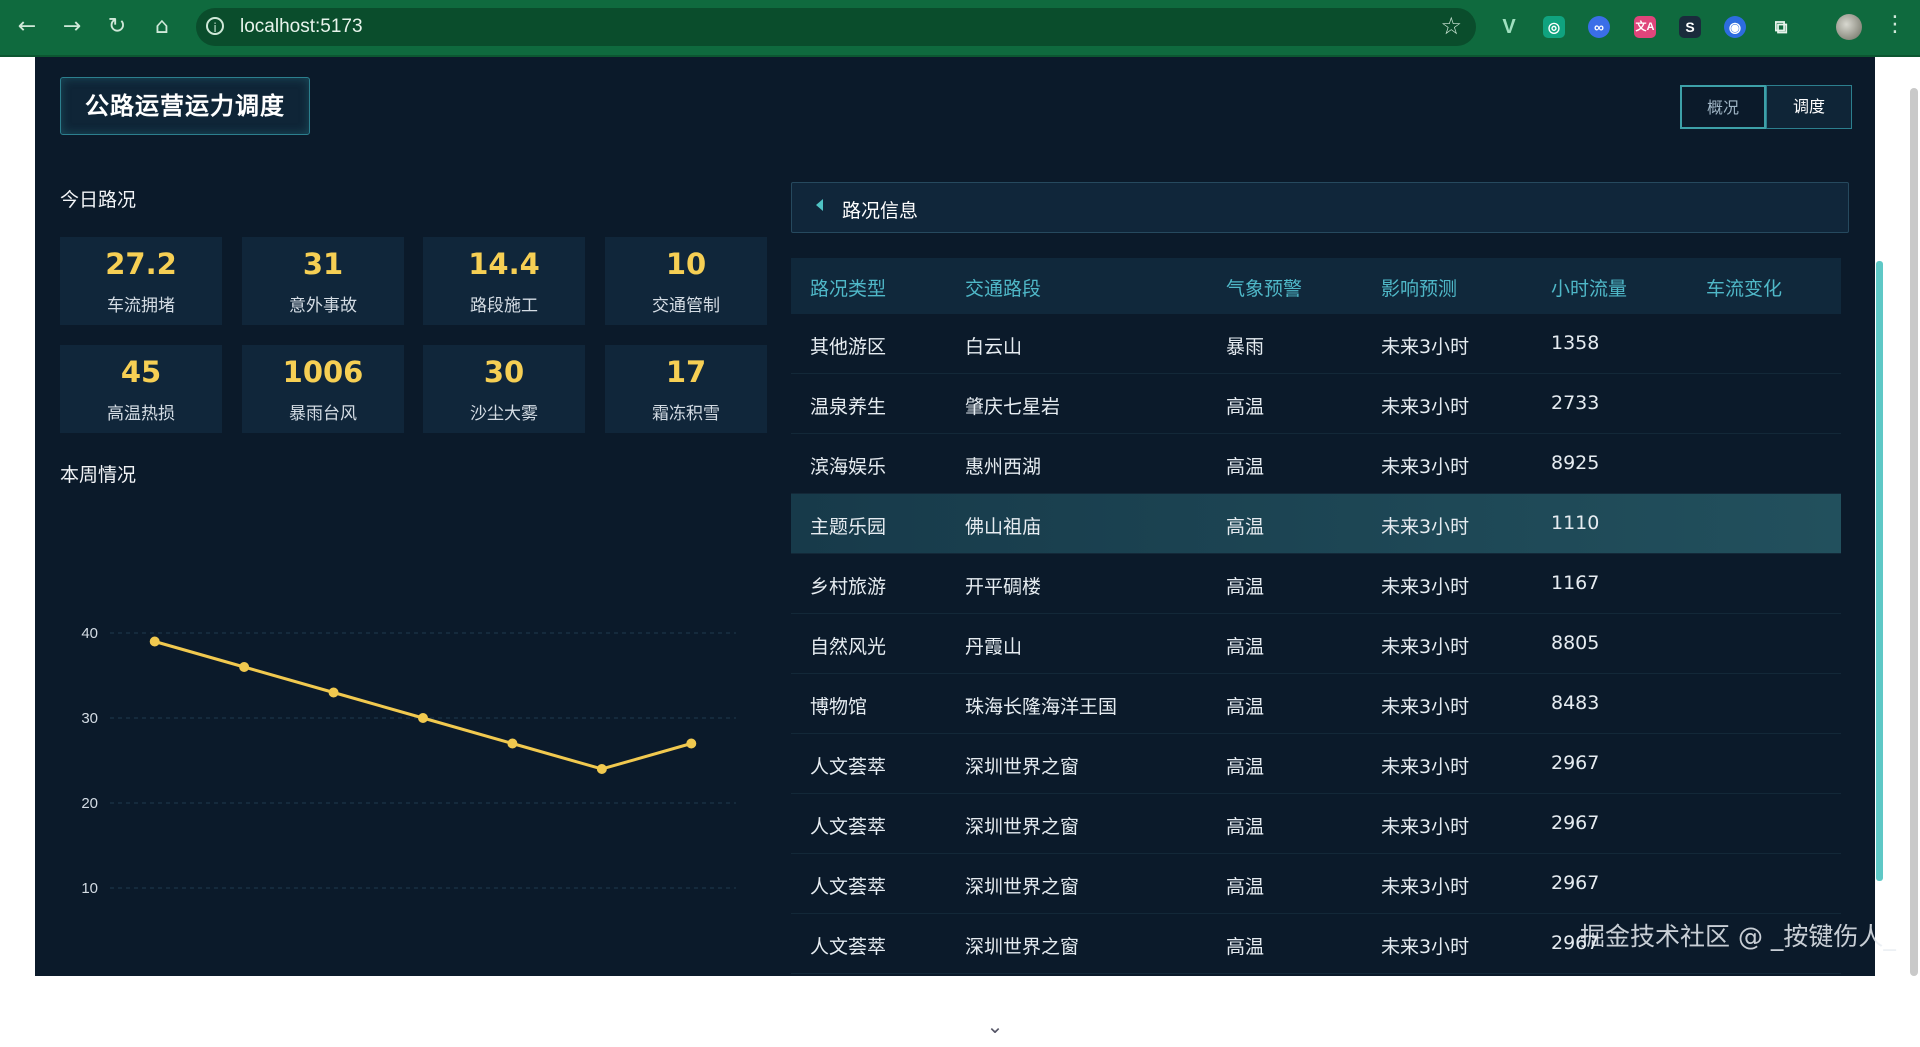 The width and height of the screenshot is (1920, 1047). I want to click on site-info-icon: i, so click(215, 26).